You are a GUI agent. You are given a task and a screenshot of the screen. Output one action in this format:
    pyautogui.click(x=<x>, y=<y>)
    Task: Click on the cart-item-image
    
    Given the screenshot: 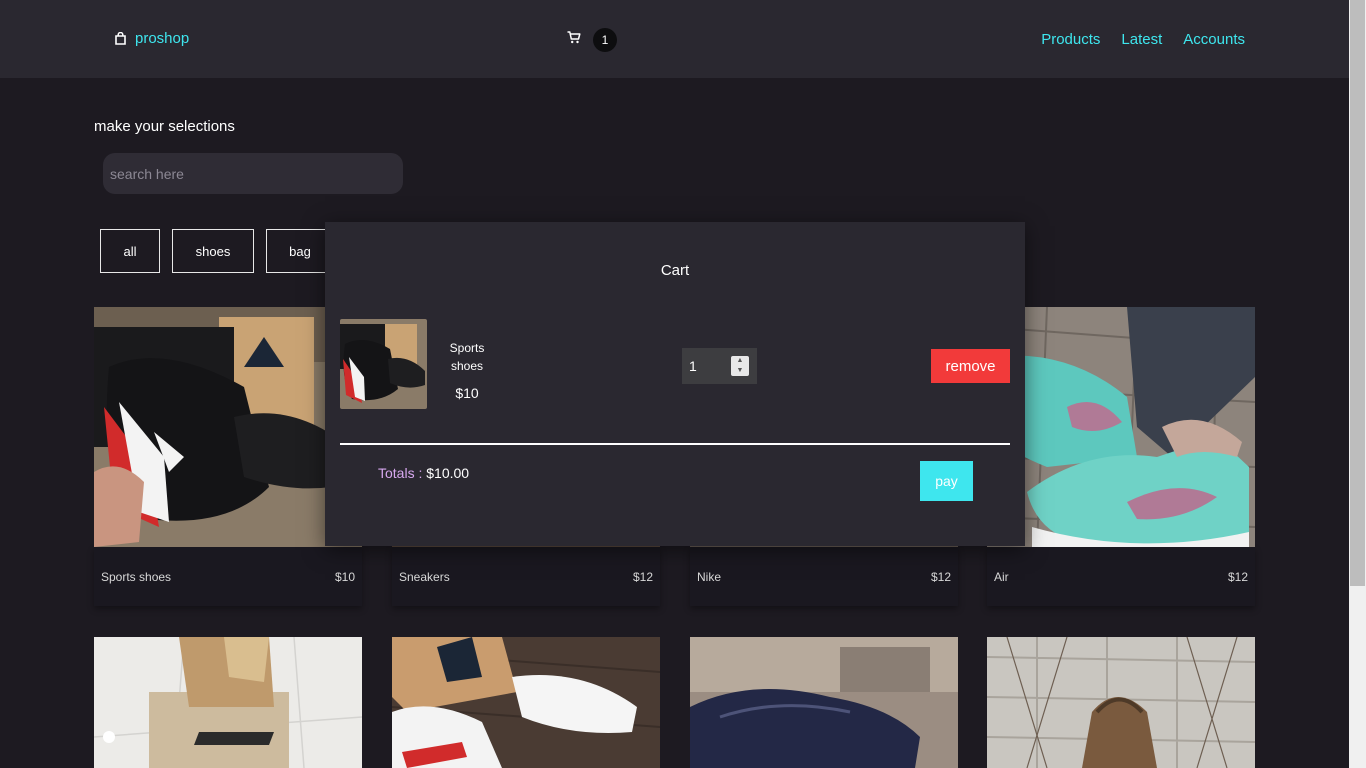 What is the action you would take?
    pyautogui.click(x=383, y=364)
    